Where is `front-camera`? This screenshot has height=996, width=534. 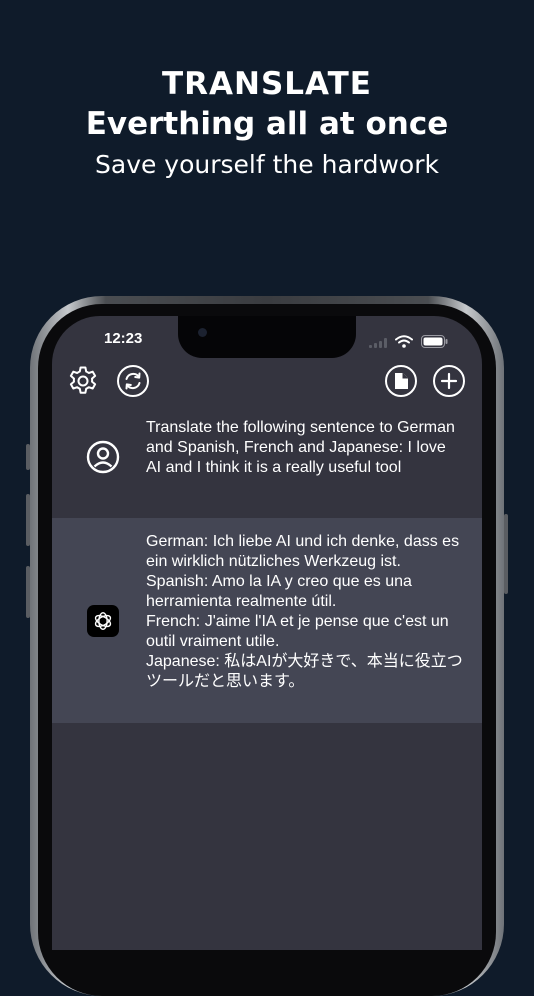
front-camera is located at coordinates (202, 332).